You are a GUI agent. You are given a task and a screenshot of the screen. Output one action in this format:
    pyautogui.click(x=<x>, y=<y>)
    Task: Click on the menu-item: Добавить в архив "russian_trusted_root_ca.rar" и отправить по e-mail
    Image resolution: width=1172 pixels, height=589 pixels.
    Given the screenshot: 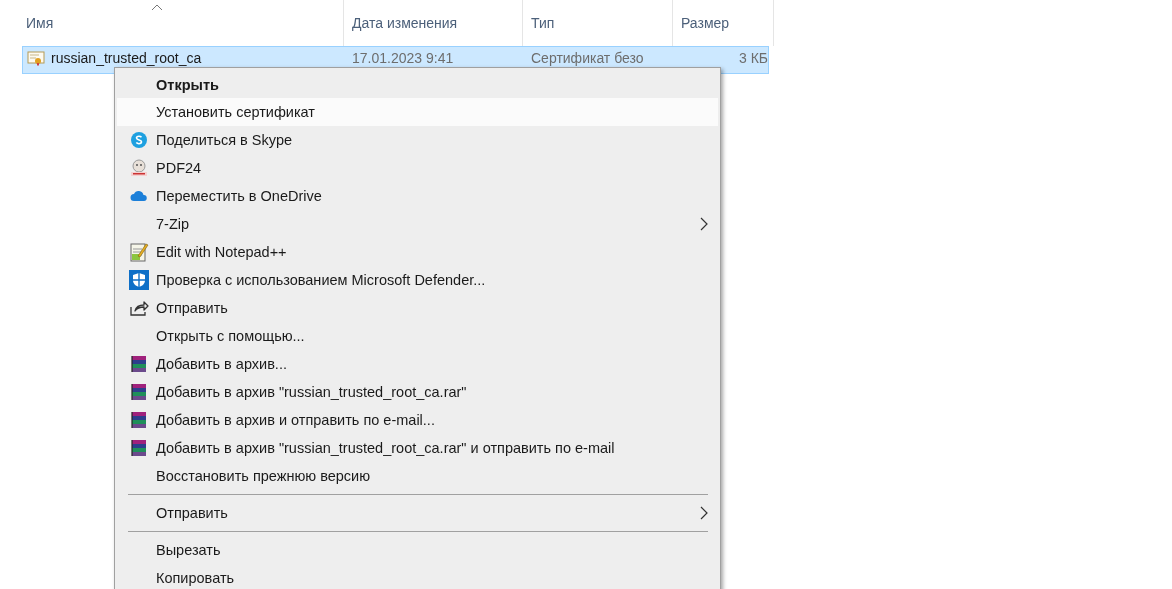 What is the action you would take?
    pyautogui.click(x=417, y=448)
    